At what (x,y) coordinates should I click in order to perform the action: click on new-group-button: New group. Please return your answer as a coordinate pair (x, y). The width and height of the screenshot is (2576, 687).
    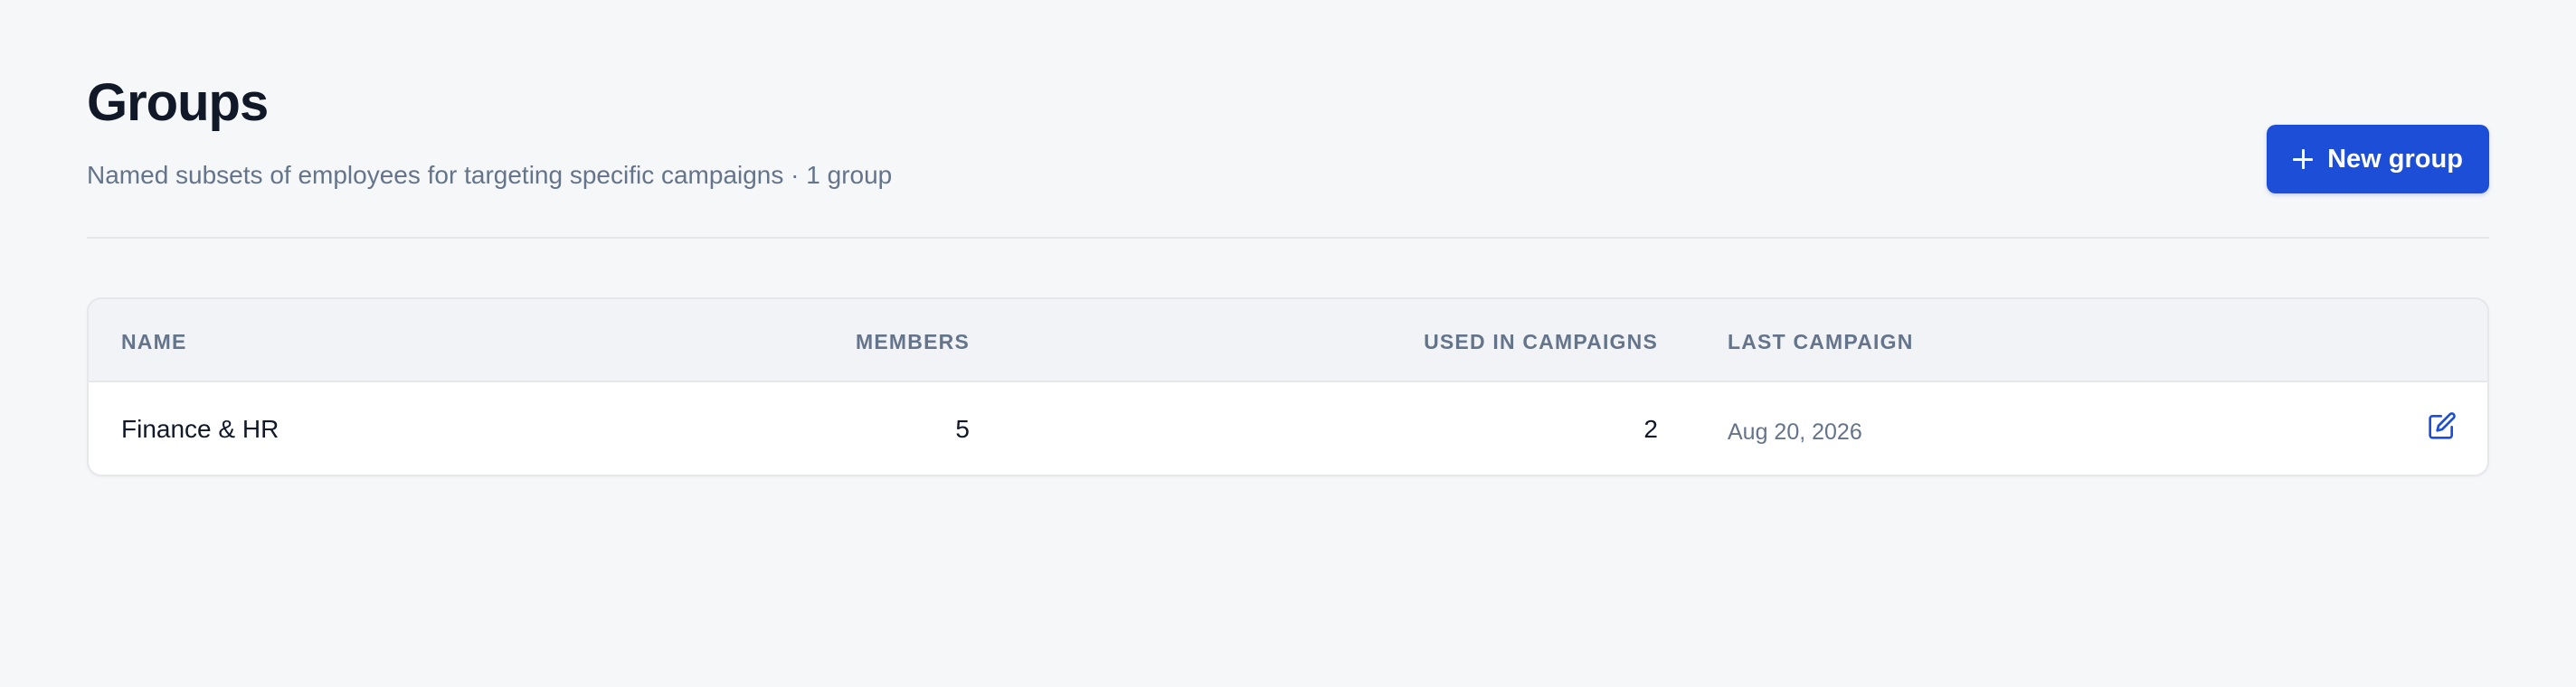
    Looking at the image, I should click on (2378, 159).